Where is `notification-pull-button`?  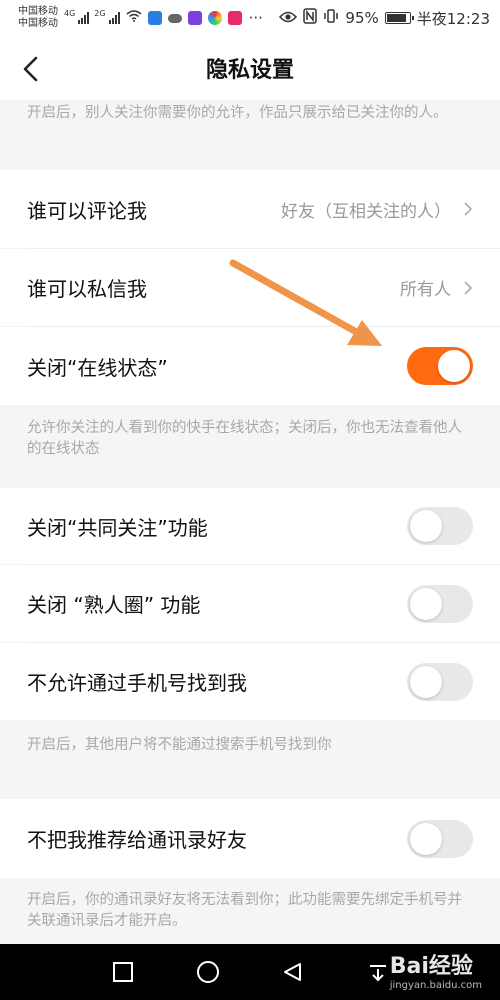
notification-pull-button is located at coordinates (378, 972).